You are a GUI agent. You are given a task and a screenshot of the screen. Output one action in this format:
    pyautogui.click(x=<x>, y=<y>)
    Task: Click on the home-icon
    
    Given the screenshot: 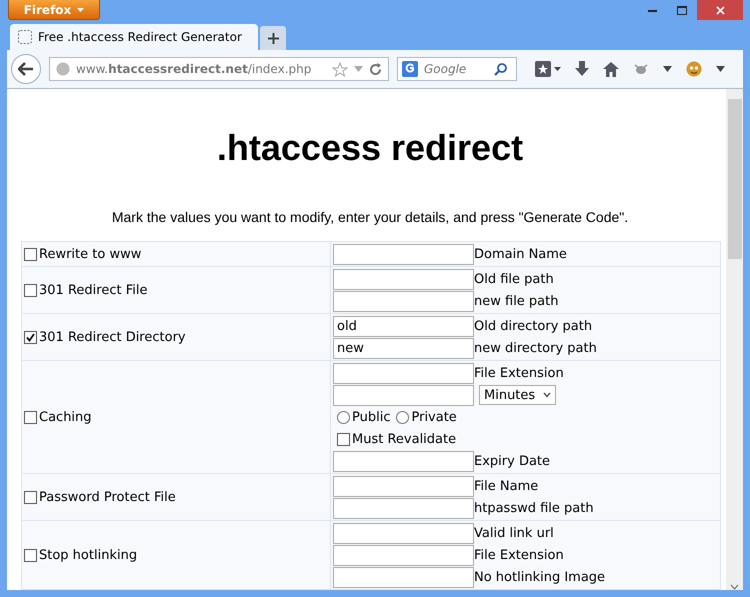 What is the action you would take?
    pyautogui.click(x=611, y=69)
    